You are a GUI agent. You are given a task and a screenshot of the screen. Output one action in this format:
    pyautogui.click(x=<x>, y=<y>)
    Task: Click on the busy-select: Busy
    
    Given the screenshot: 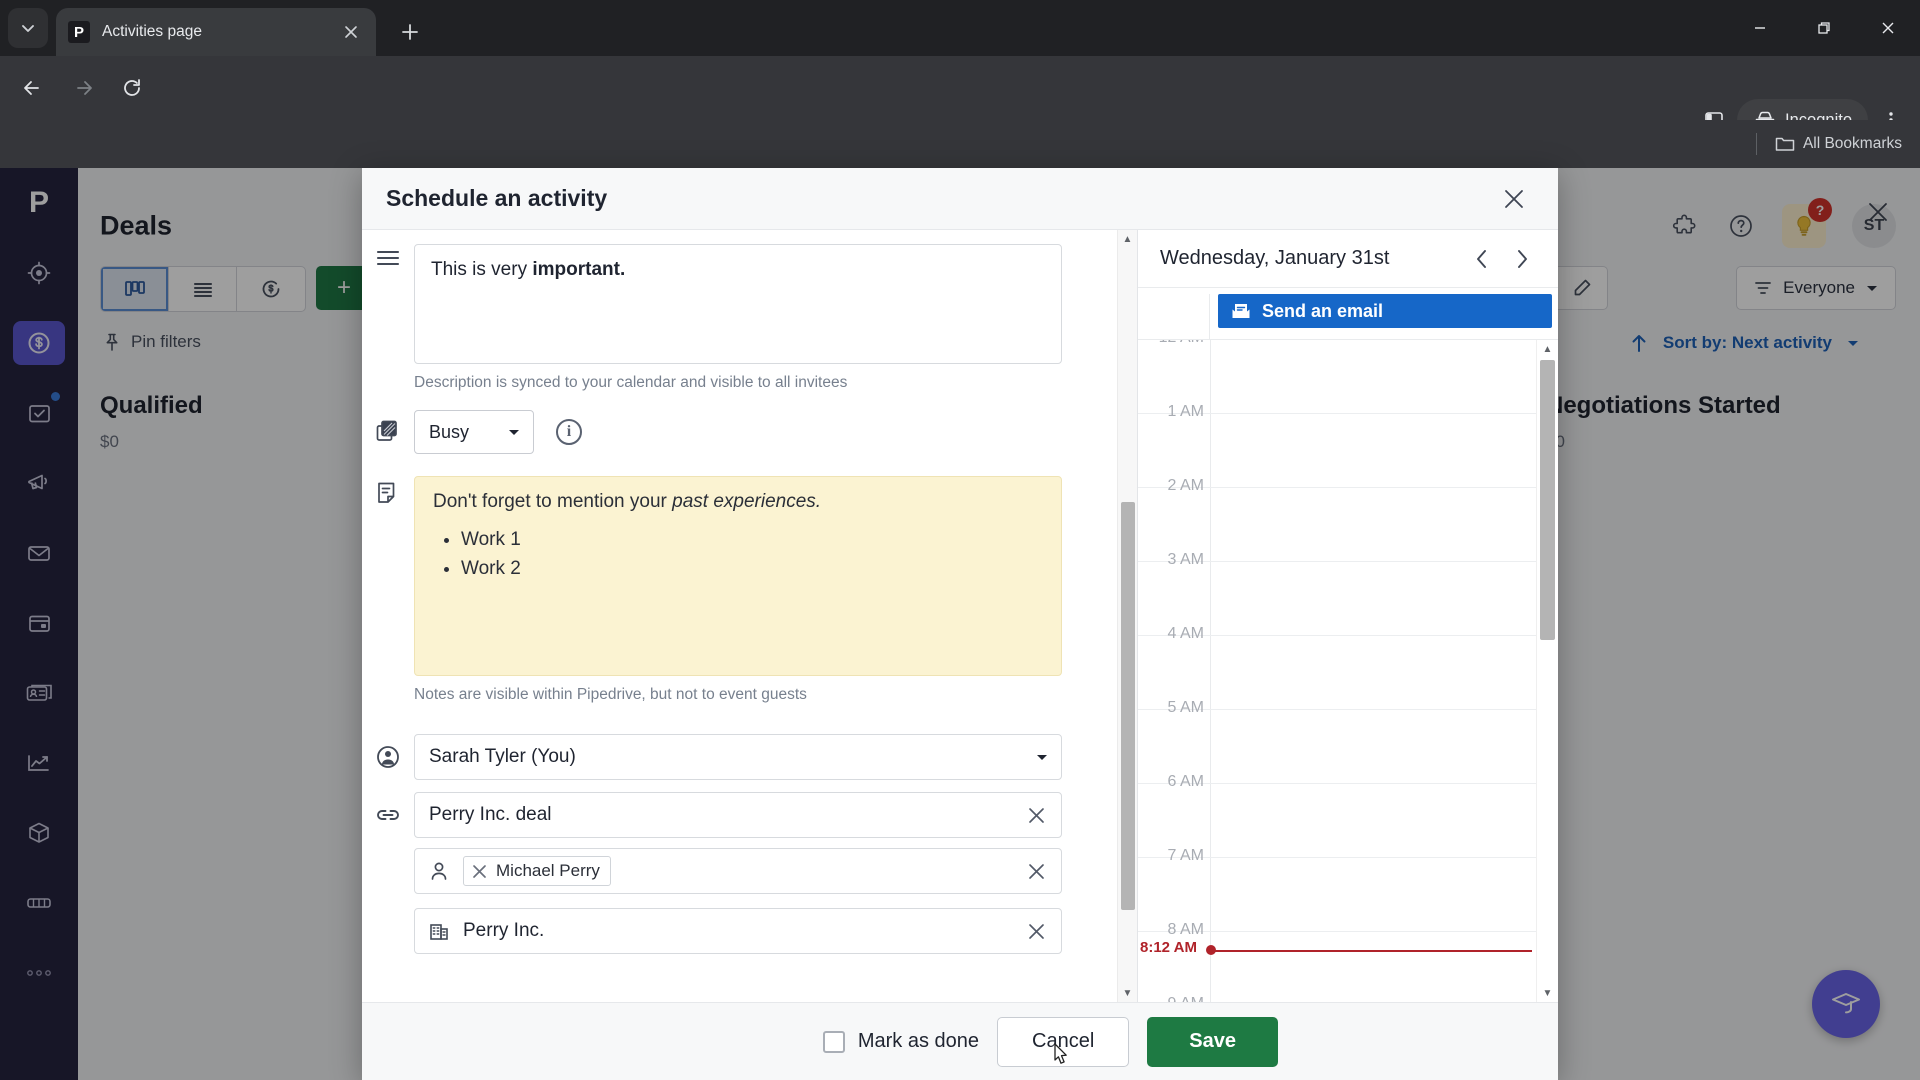 What is the action you would take?
    pyautogui.click(x=474, y=432)
    